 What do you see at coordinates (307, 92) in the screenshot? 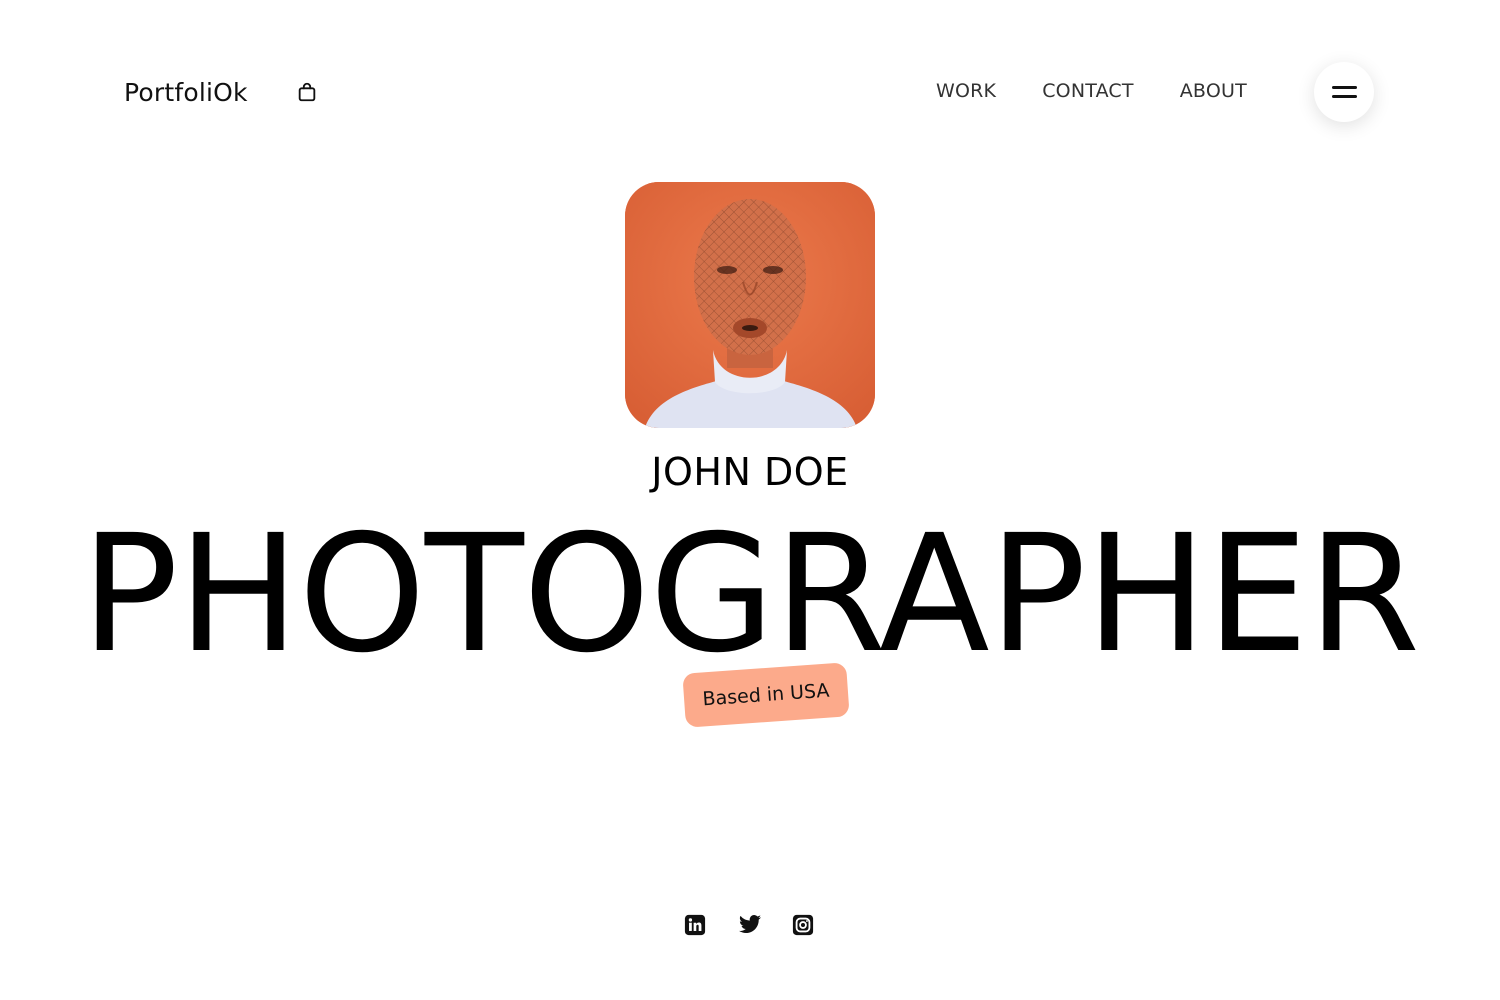
I see `shopping-bag-icon` at bounding box center [307, 92].